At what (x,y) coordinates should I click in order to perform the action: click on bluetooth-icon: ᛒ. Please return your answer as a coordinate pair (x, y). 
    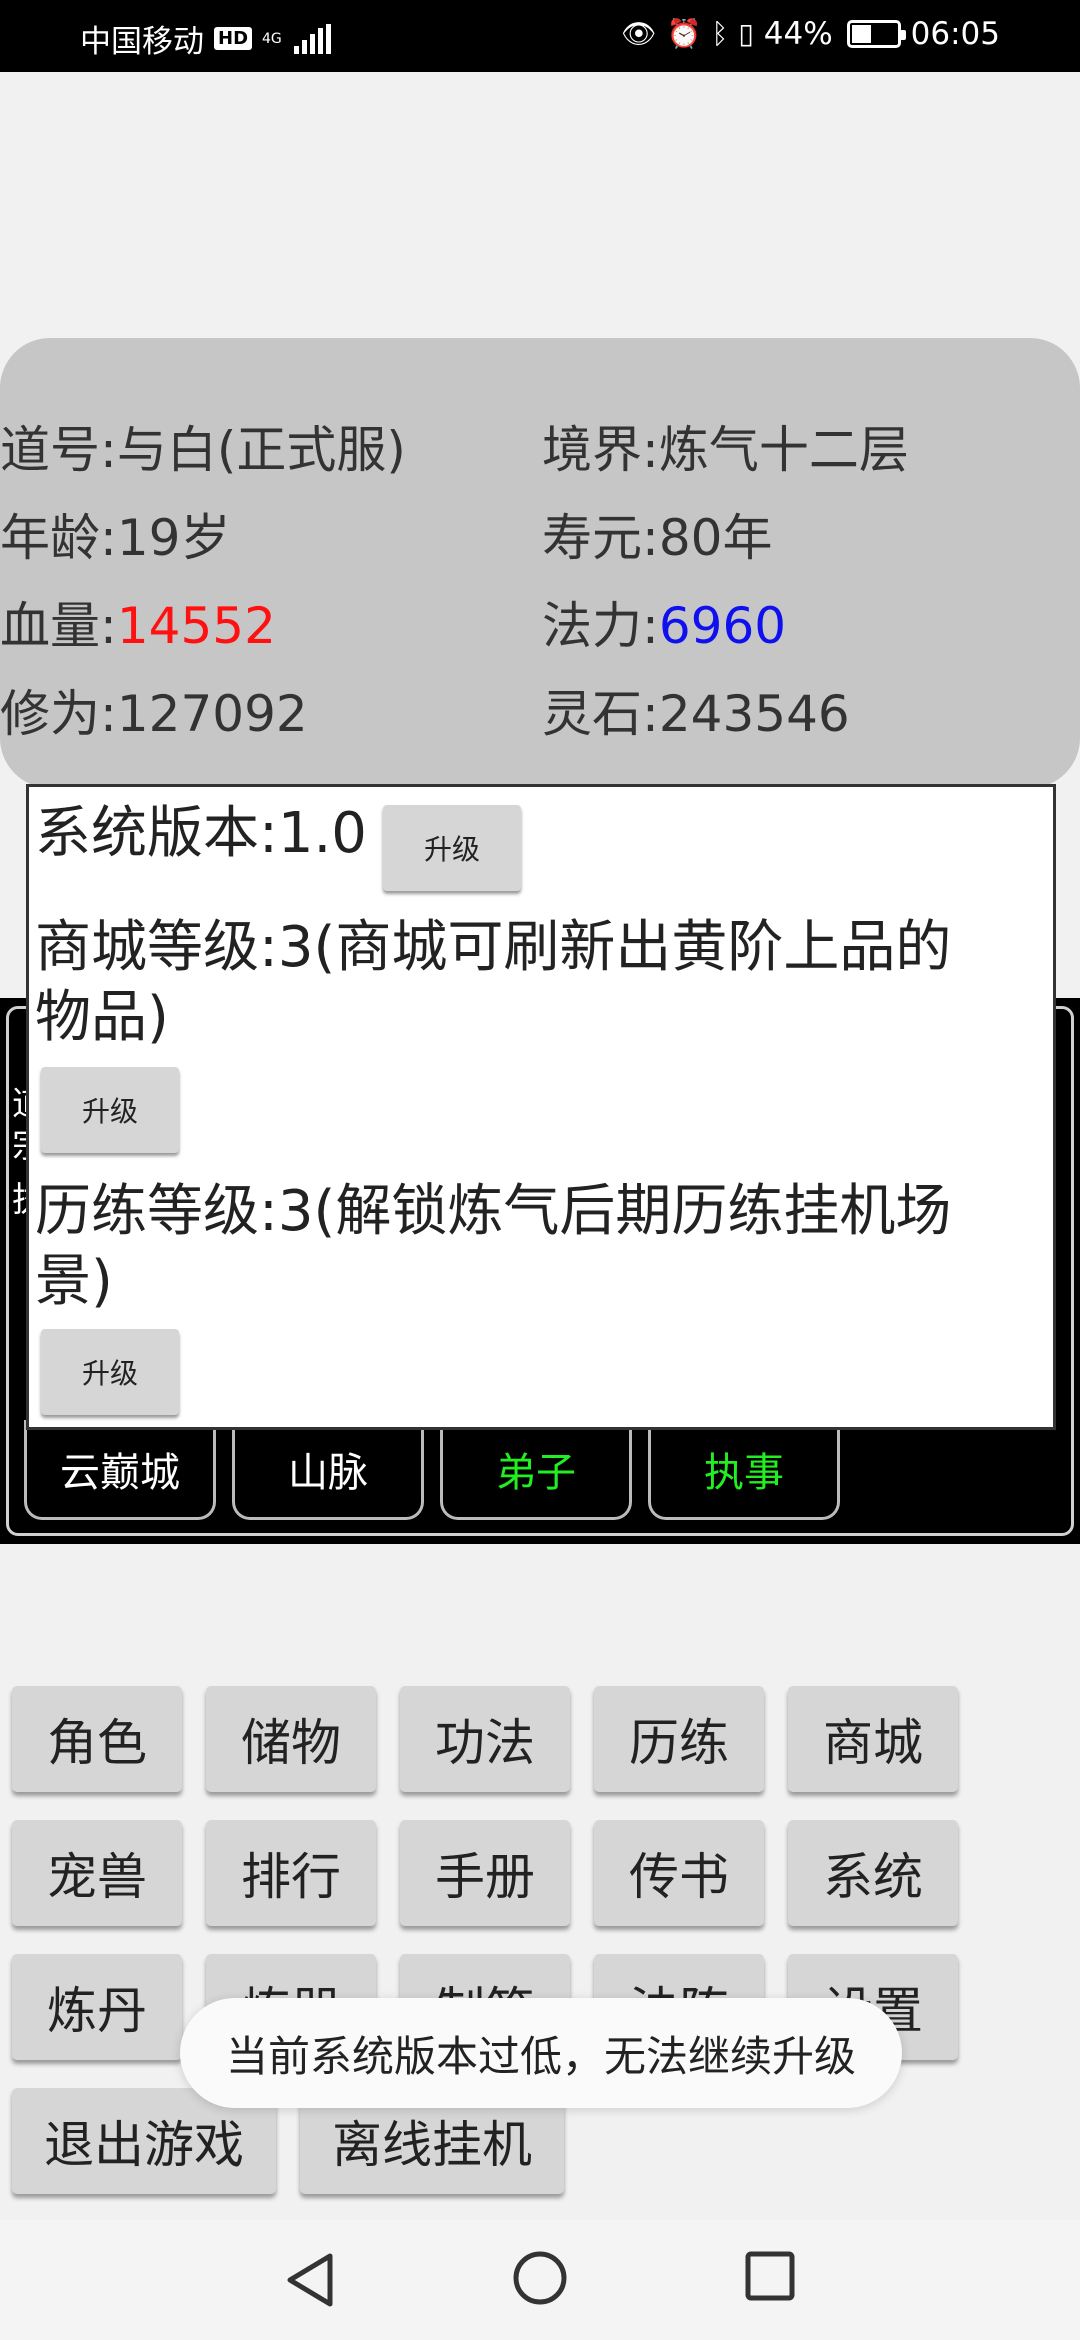
    Looking at the image, I should click on (720, 33).